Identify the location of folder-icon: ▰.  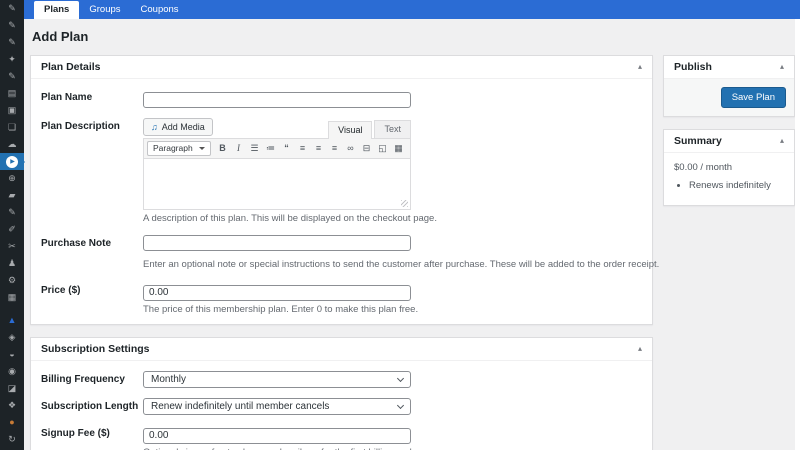
(12, 195).